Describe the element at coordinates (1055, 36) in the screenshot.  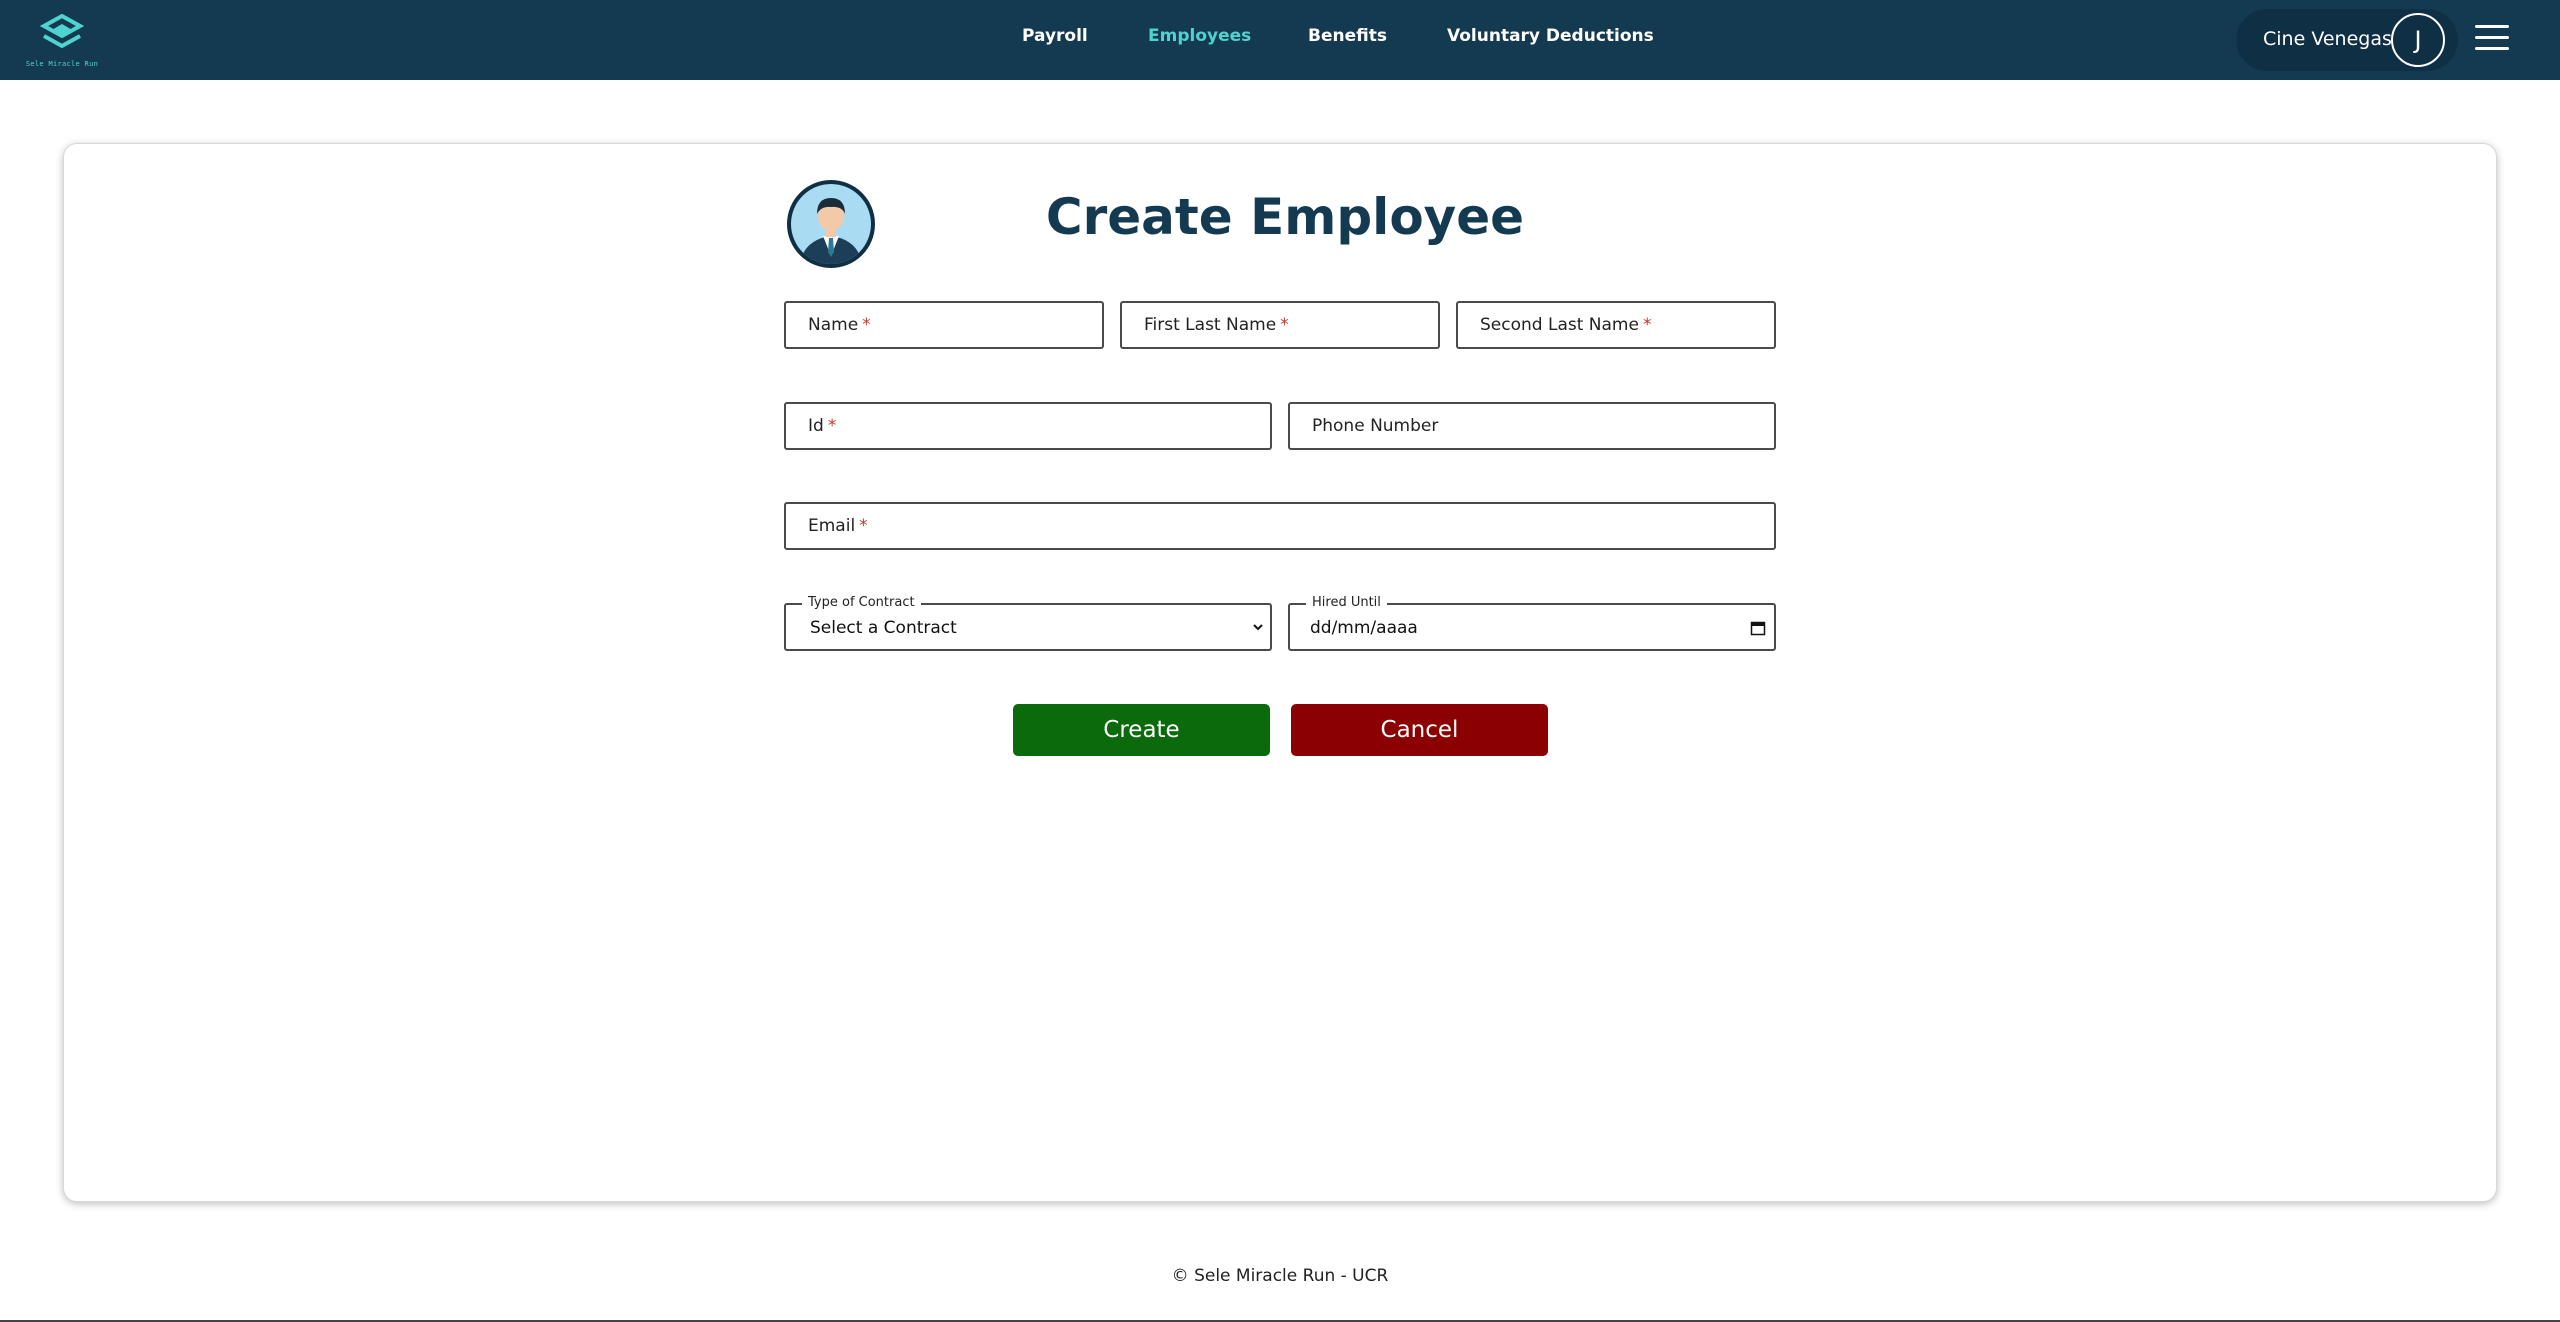
I see `nav-payroll: Payroll` at that location.